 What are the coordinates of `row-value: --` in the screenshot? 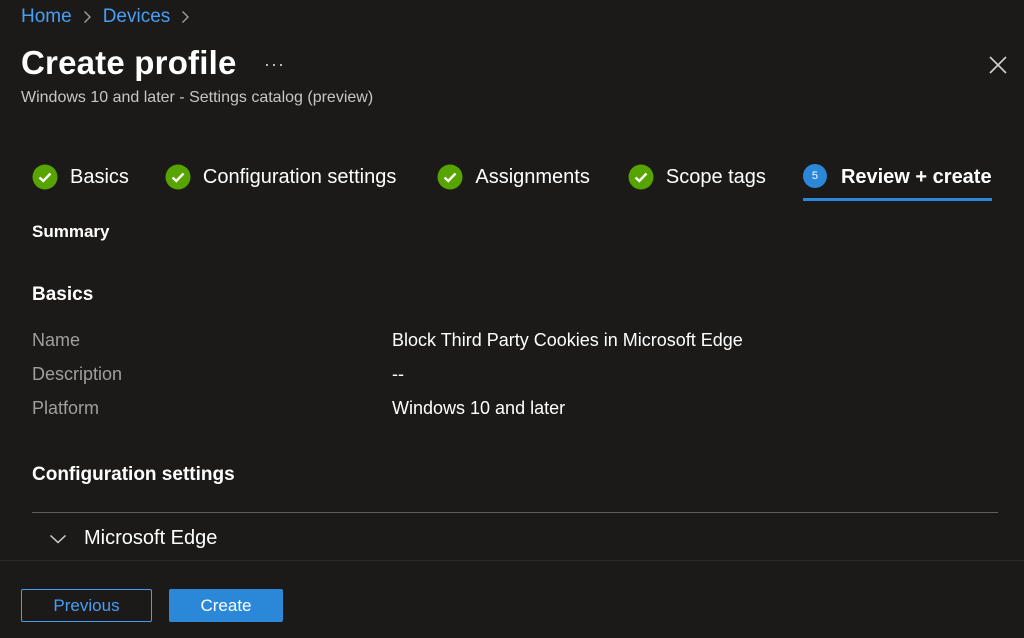 It's located at (398, 374).